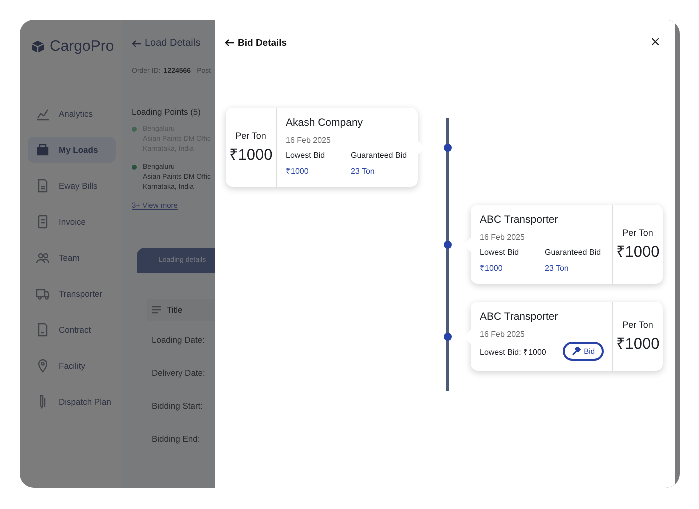 Image resolution: width=699 pixels, height=509 pixels. I want to click on section-title: Loading Points (5), so click(167, 112).